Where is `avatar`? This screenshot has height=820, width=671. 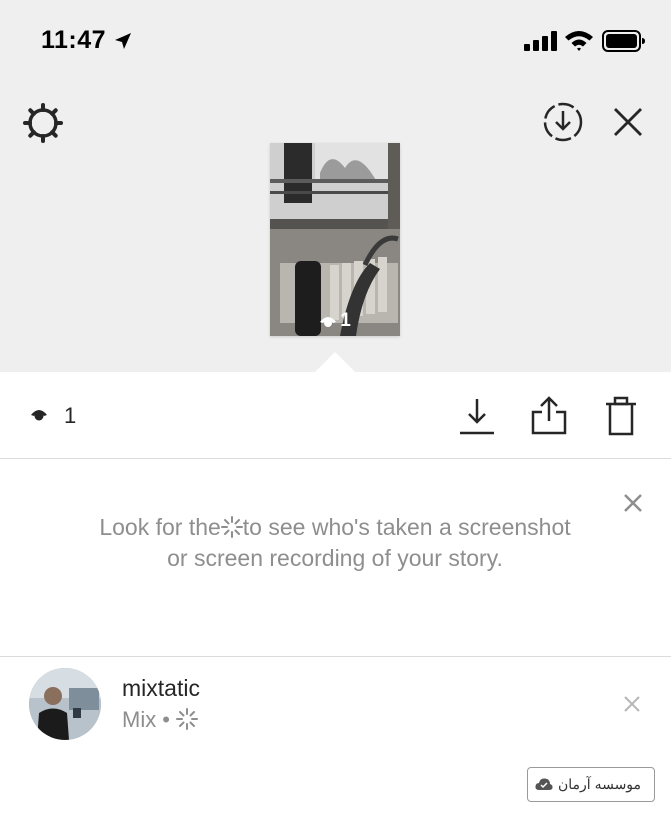
avatar is located at coordinates (65, 704).